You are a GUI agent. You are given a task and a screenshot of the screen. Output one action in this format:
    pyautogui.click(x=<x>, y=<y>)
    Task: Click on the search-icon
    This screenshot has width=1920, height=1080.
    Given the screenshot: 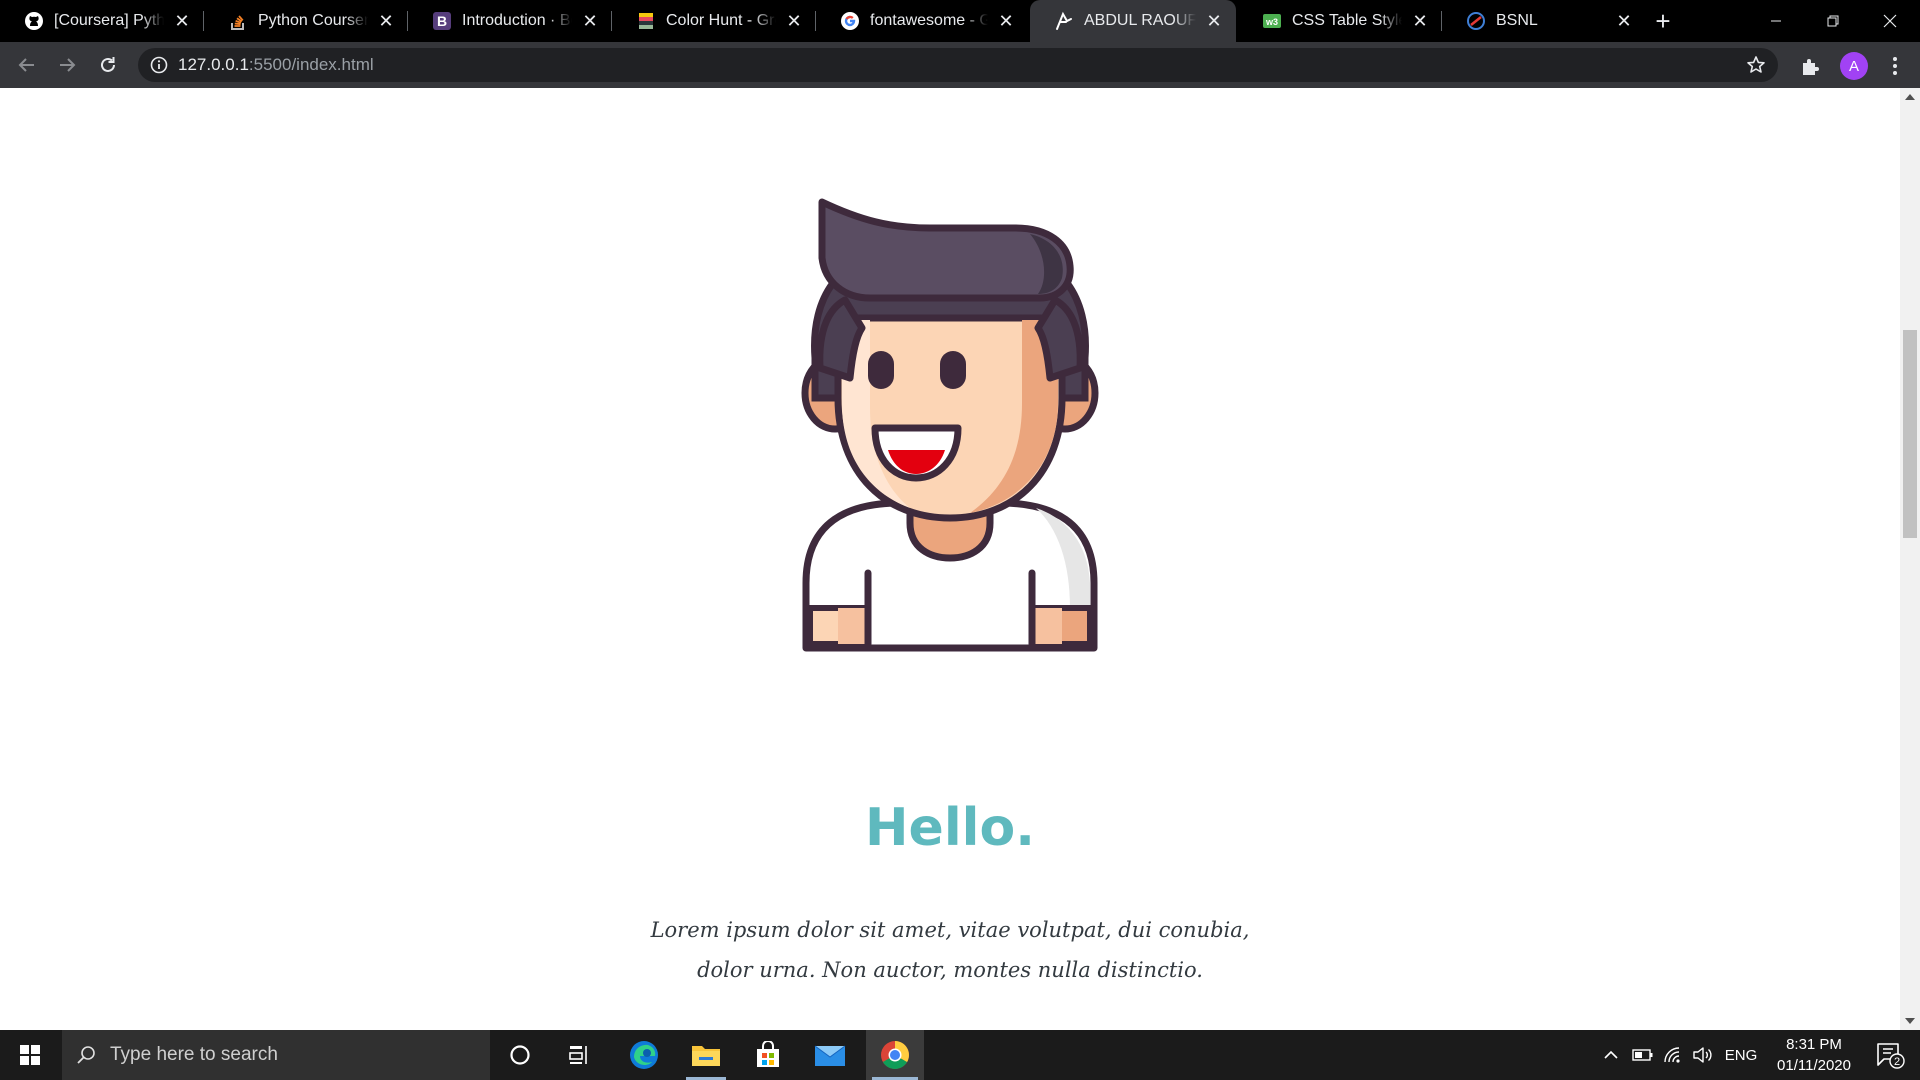 What is the action you would take?
    pyautogui.click(x=86, y=1055)
    